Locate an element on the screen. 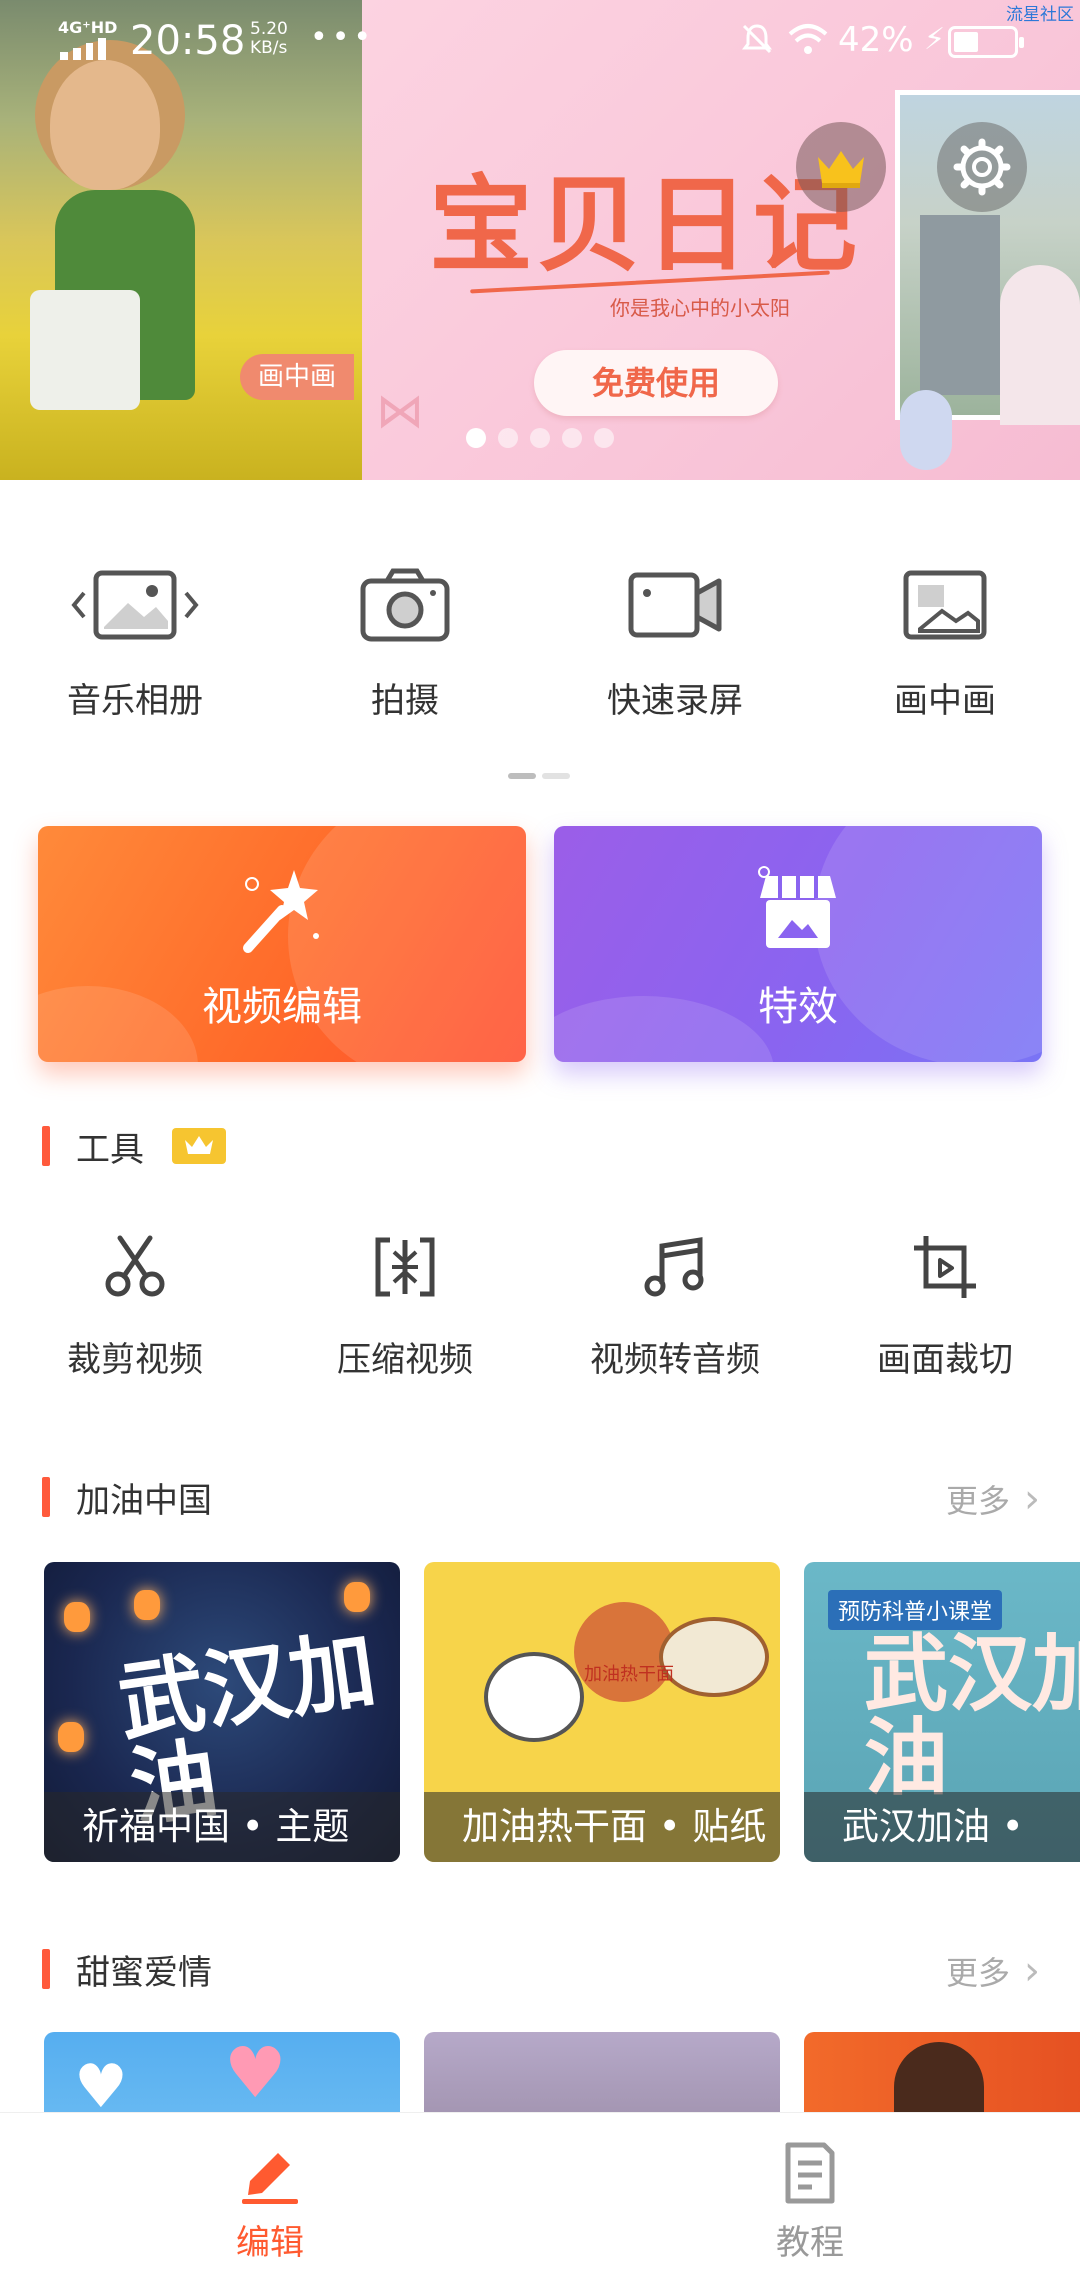 The image size is (1080, 2280). china-section-header: 加油中国 is located at coordinates (127, 1497).